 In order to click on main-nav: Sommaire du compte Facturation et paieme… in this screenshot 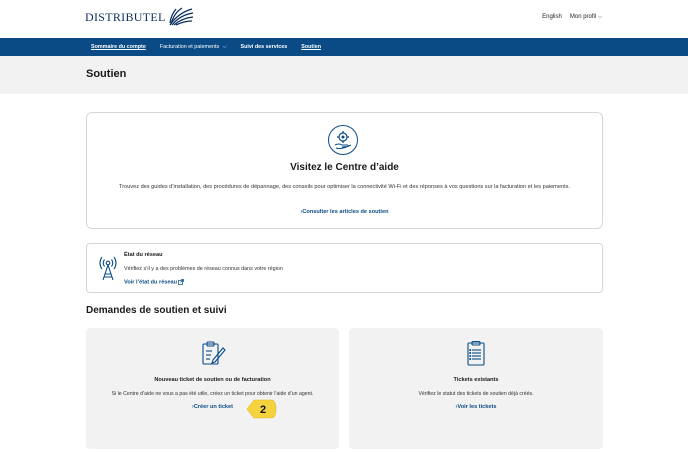, I will do `click(344, 47)`.